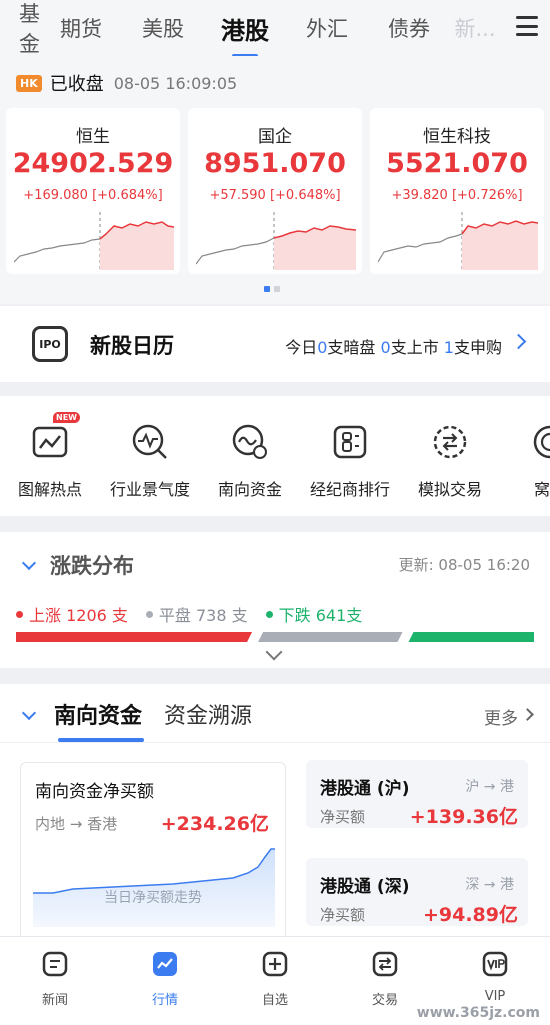 The image size is (550, 1025). Describe the element at coordinates (277, 289) in the screenshot. I see `carousel-dot` at that location.